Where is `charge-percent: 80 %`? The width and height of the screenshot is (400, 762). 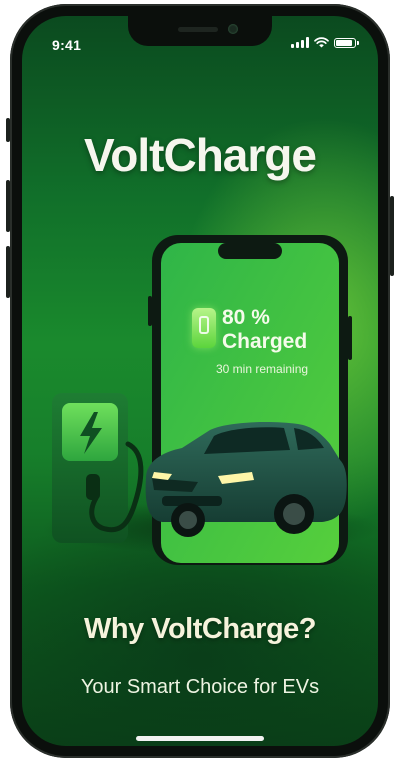 charge-percent: 80 % is located at coordinates (246, 317).